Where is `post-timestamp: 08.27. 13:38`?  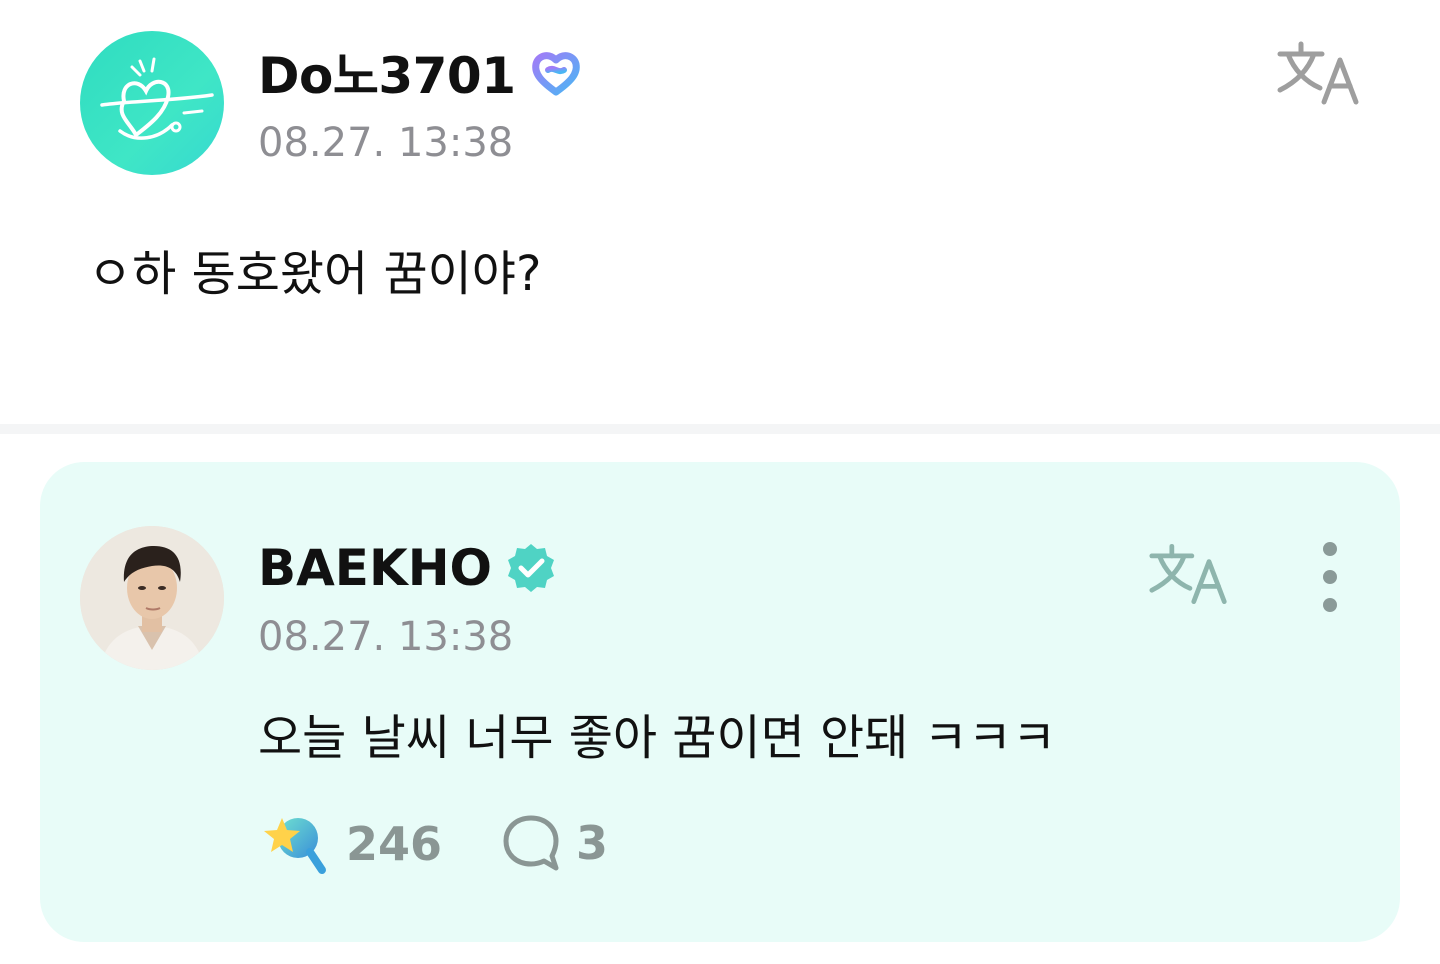
post-timestamp: 08.27. 13:38 is located at coordinates (386, 143).